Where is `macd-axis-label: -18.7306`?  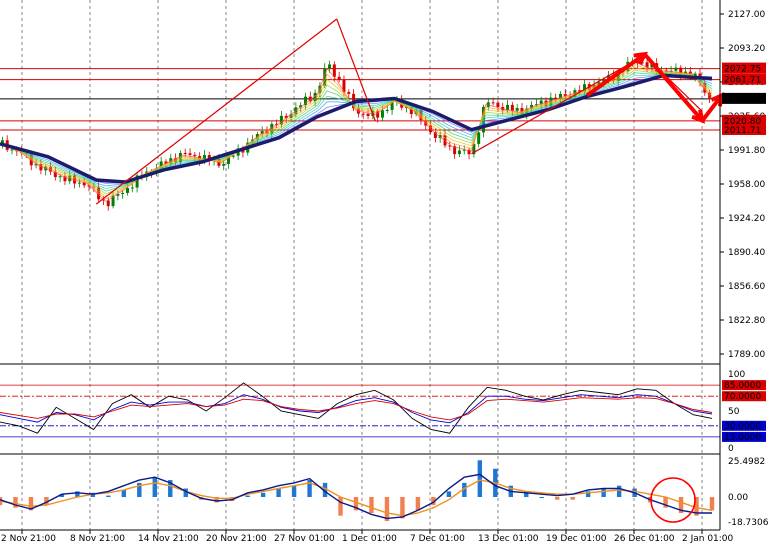 macd-axis-label: -18.7306 is located at coordinates (748, 523).